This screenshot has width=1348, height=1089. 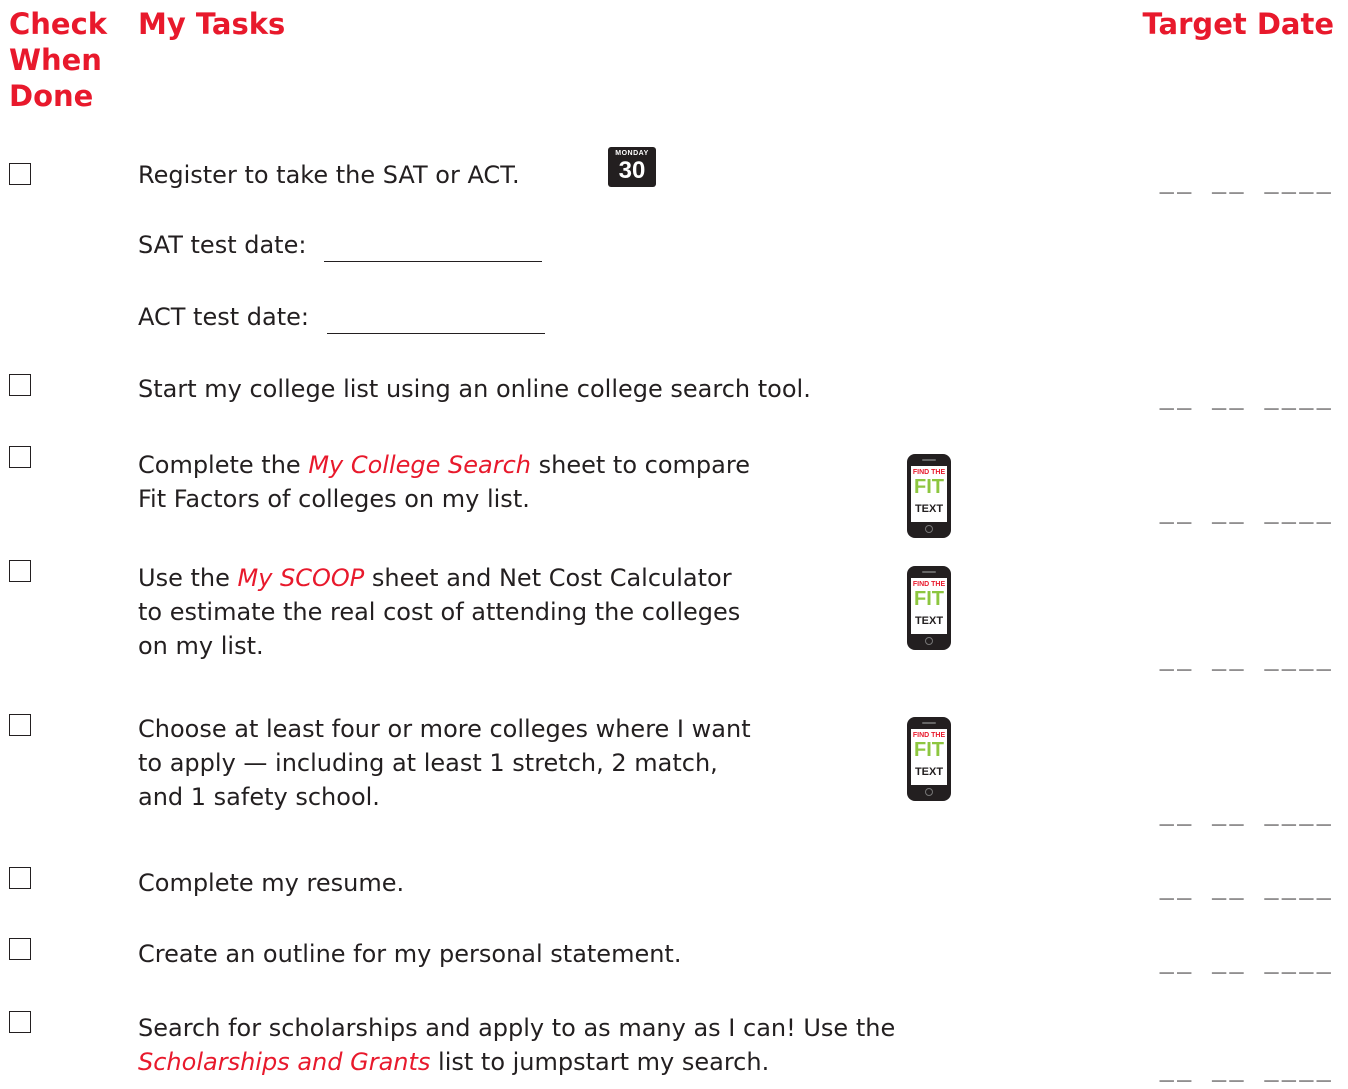 I want to click on sheet-name: My College Search, so click(x=420, y=465).